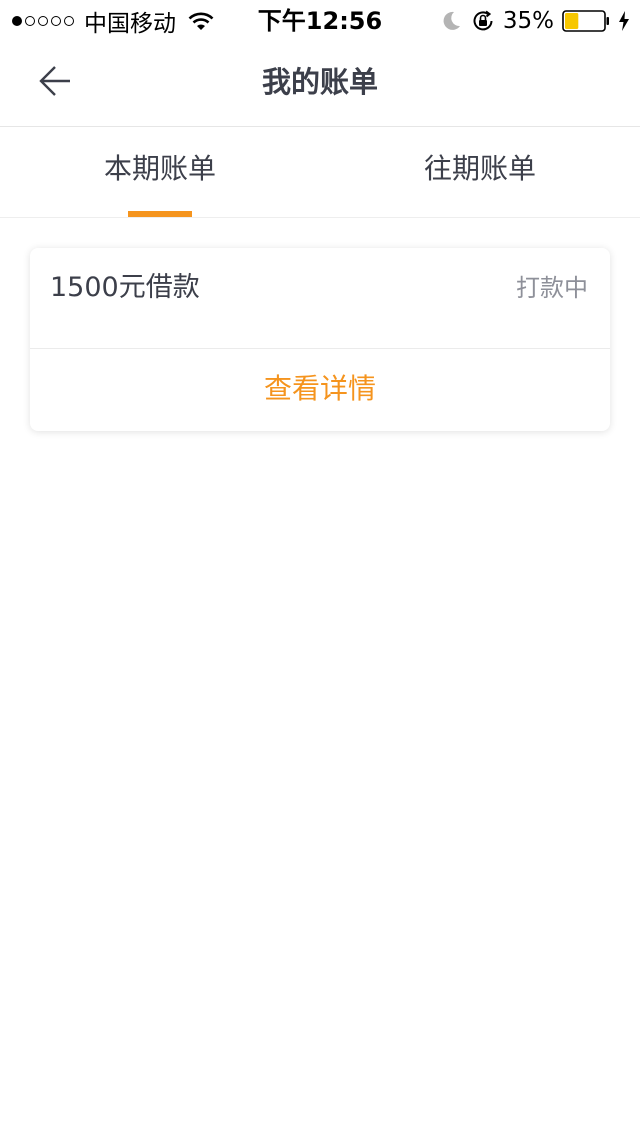  What do you see at coordinates (552, 288) in the screenshot?
I see `bill-status: 打款中` at bounding box center [552, 288].